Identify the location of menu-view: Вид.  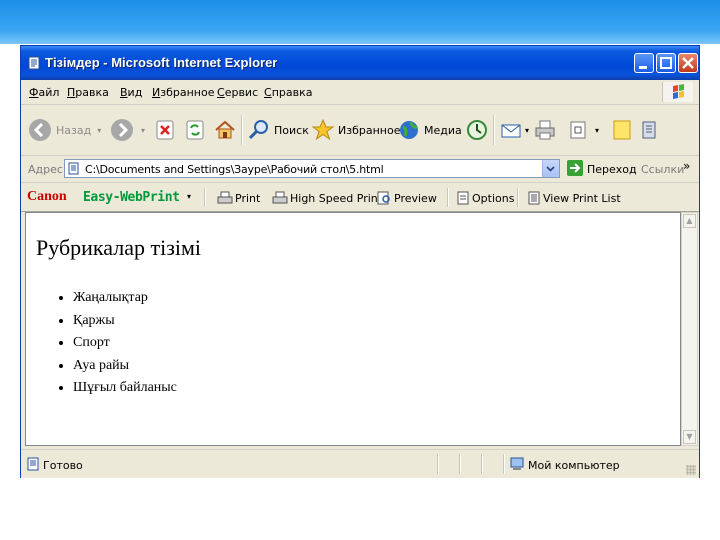
(131, 92).